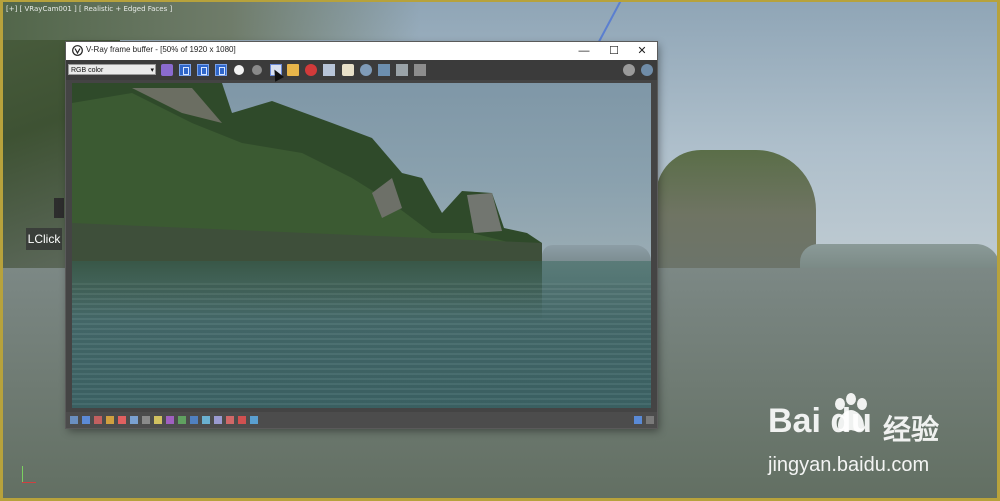 This screenshot has width=1000, height=501. Describe the element at coordinates (849, 465) in the screenshot. I see `baidu-url: jingyan.baidu.com` at that location.